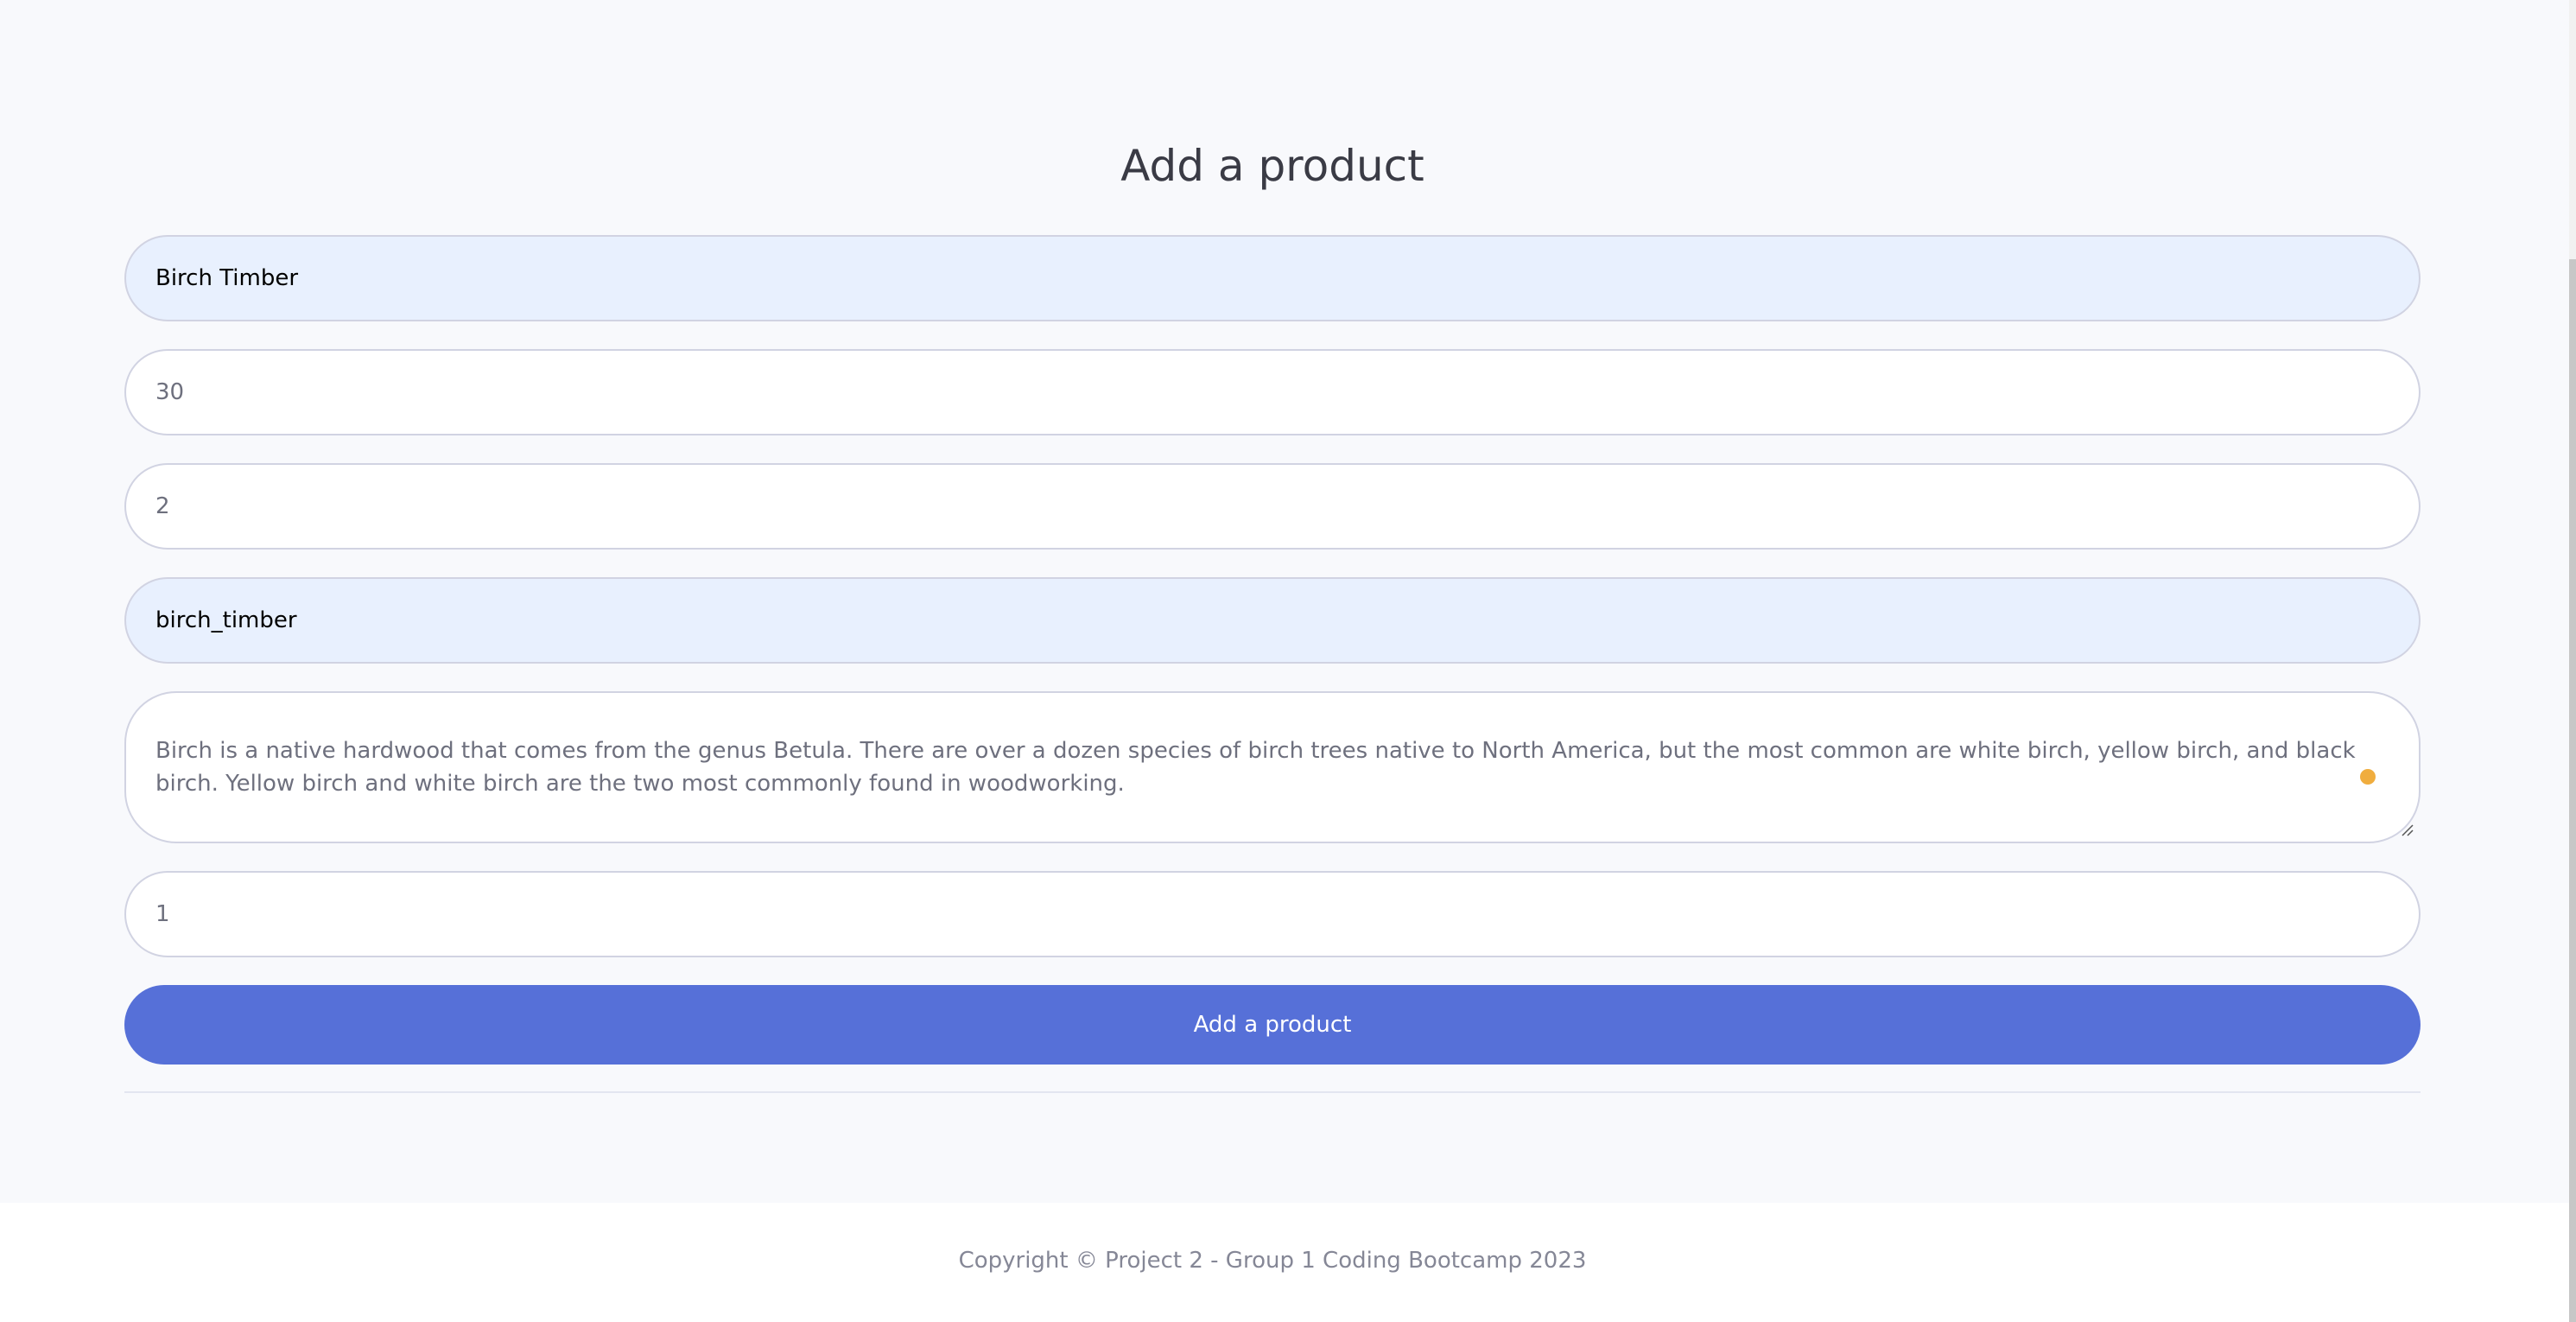 The width and height of the screenshot is (2576, 1322). Describe the element at coordinates (1272, 392) in the screenshot. I see `product-price-input: 30` at that location.